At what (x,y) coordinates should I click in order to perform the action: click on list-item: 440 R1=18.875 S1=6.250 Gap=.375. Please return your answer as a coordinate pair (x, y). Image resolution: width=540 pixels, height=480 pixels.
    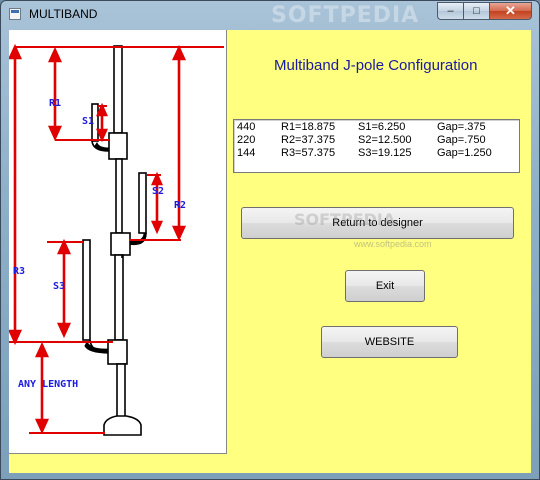
    Looking at the image, I should click on (376, 127).